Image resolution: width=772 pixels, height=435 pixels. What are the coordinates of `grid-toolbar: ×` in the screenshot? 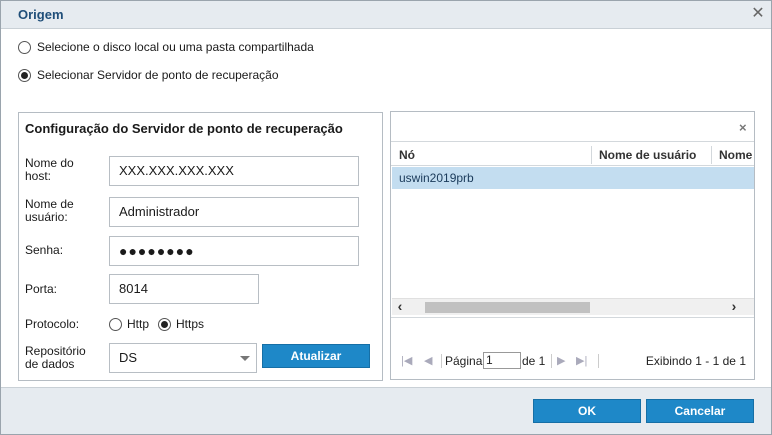 It's located at (572, 127).